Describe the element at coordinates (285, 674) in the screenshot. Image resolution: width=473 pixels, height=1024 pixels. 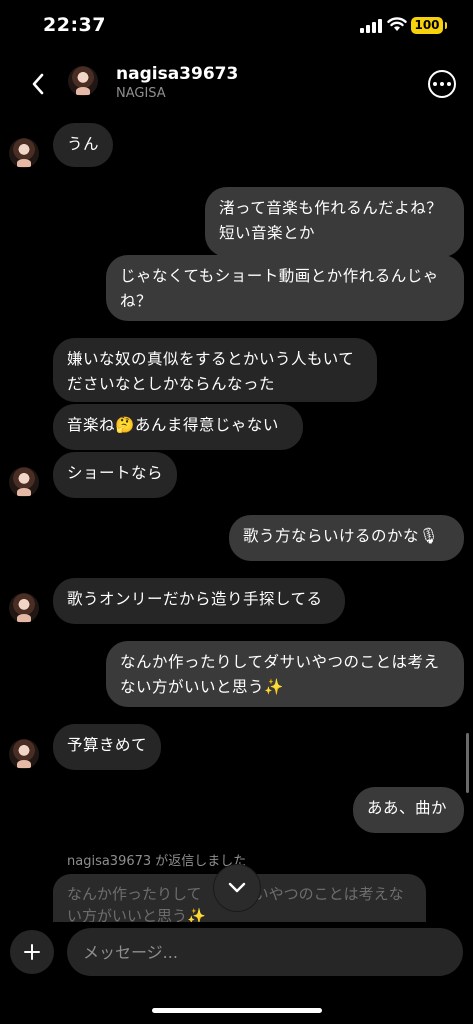
I see `message-outgoing: なんか作ったりしてダサいやつのことは考え ない方がいいと思う✨` at that location.